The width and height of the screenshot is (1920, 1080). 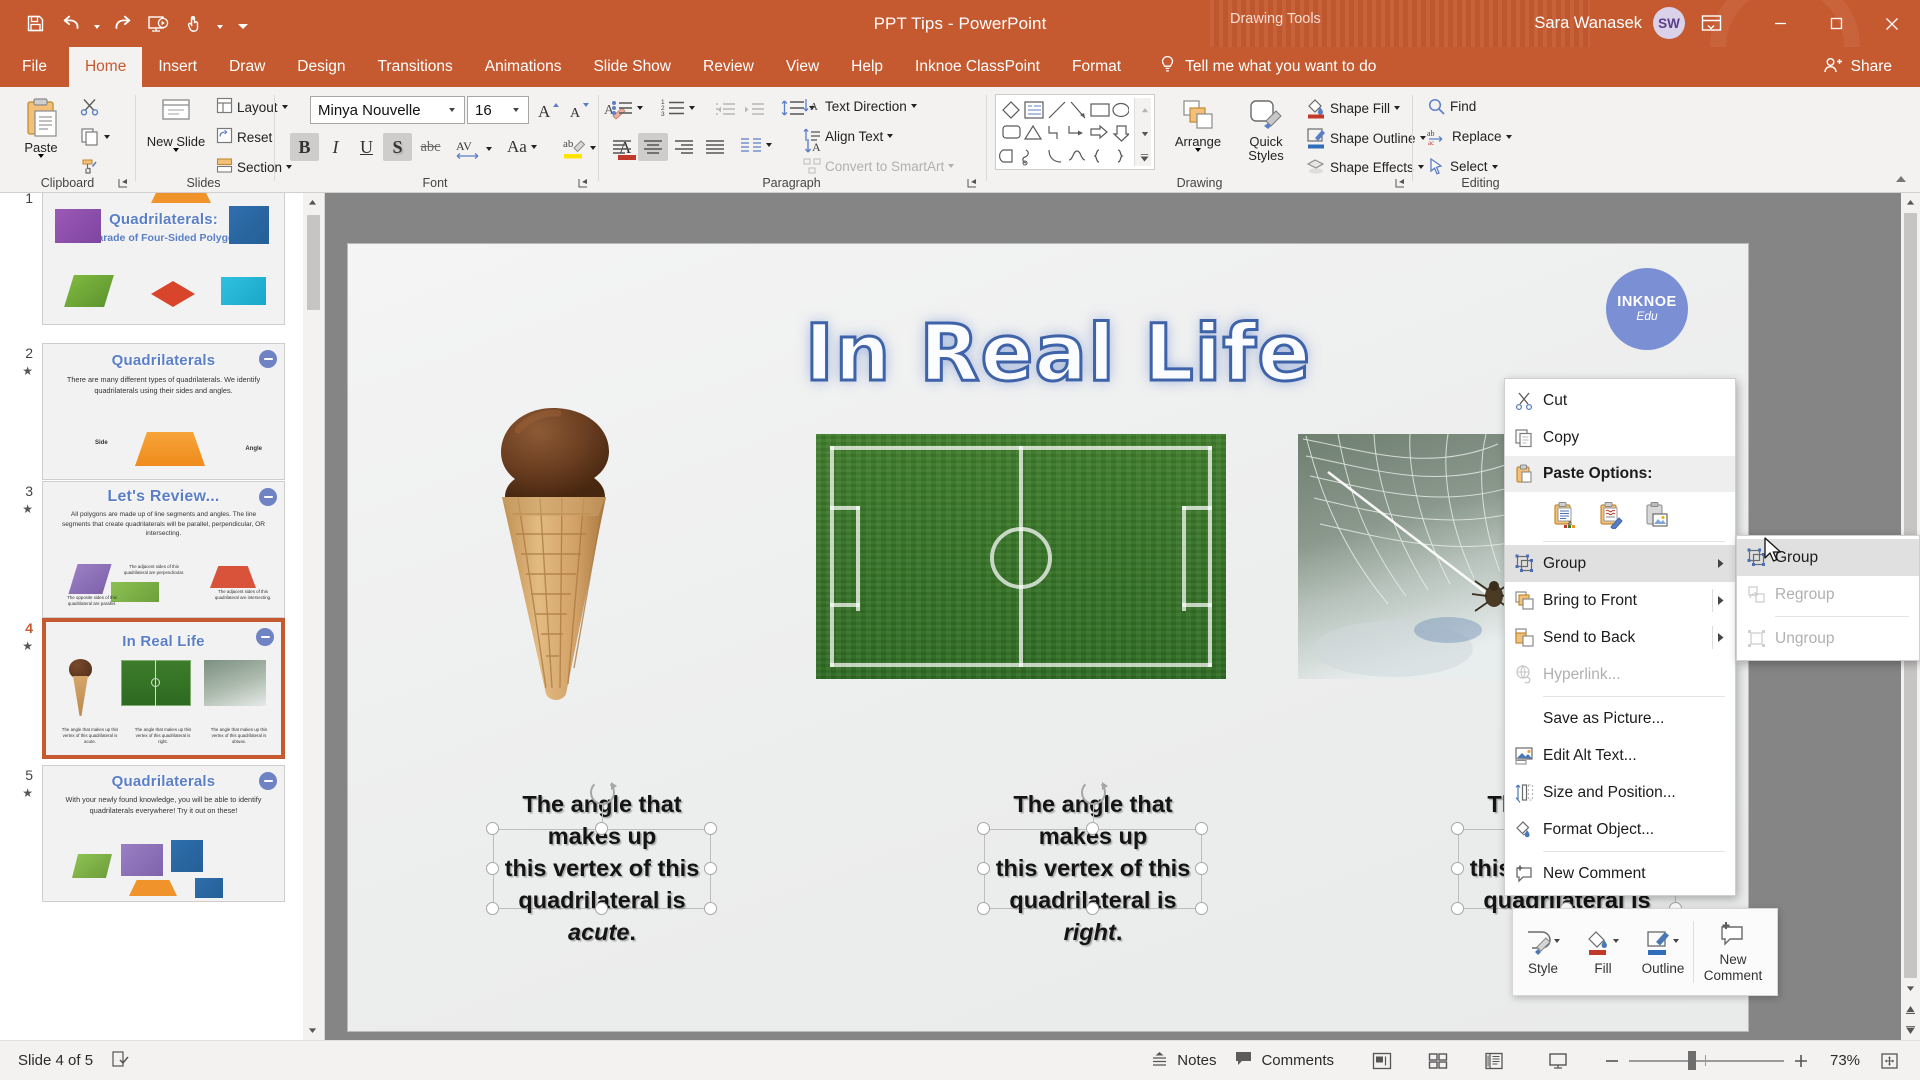 What do you see at coordinates (692, 108) in the screenshot?
I see `numbering-dropdown-icon` at bounding box center [692, 108].